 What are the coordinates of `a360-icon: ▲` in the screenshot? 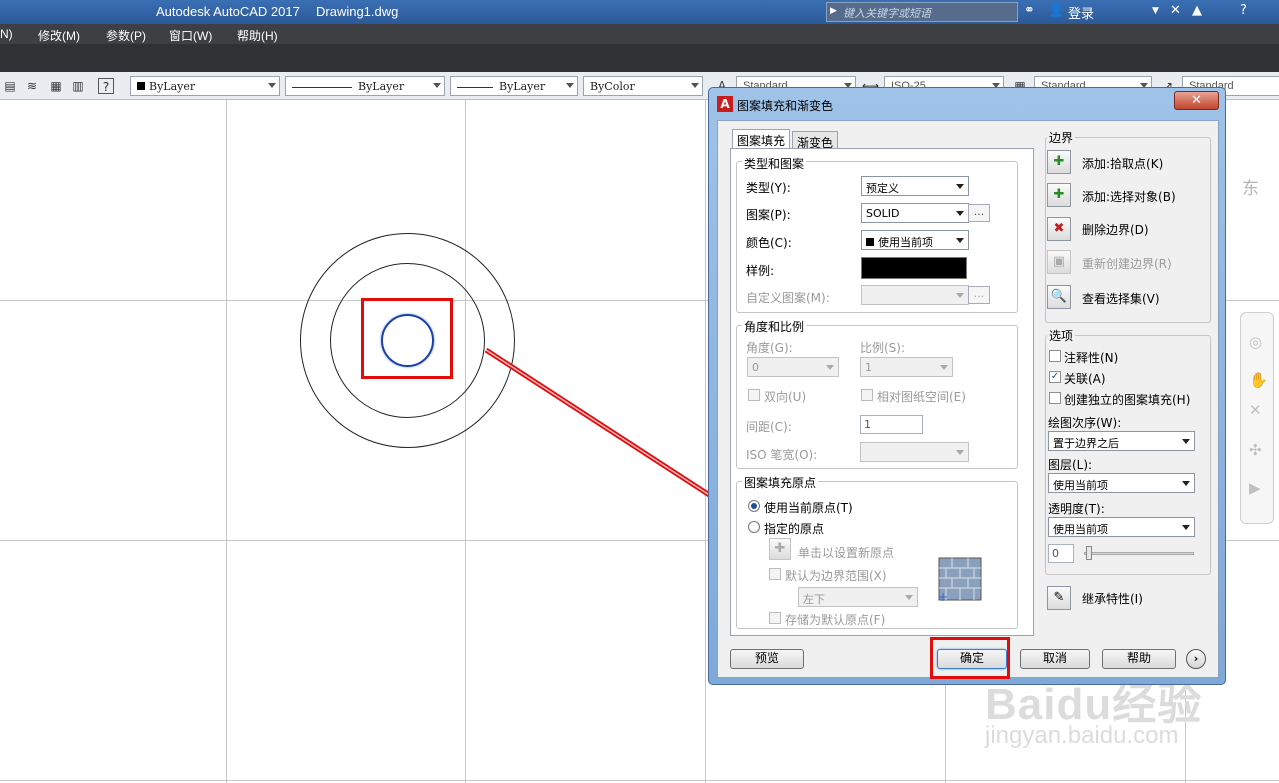 It's located at (1197, 10).